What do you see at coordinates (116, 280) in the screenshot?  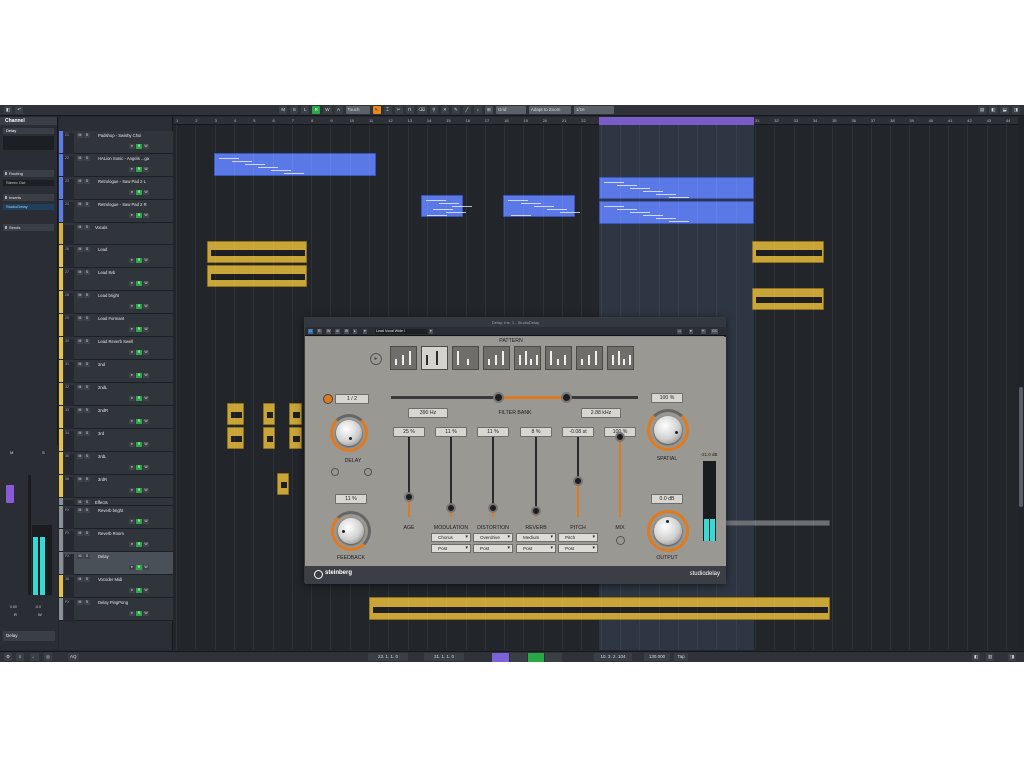 I see `track-row: 27 M S Lead 8vb e R W` at bounding box center [116, 280].